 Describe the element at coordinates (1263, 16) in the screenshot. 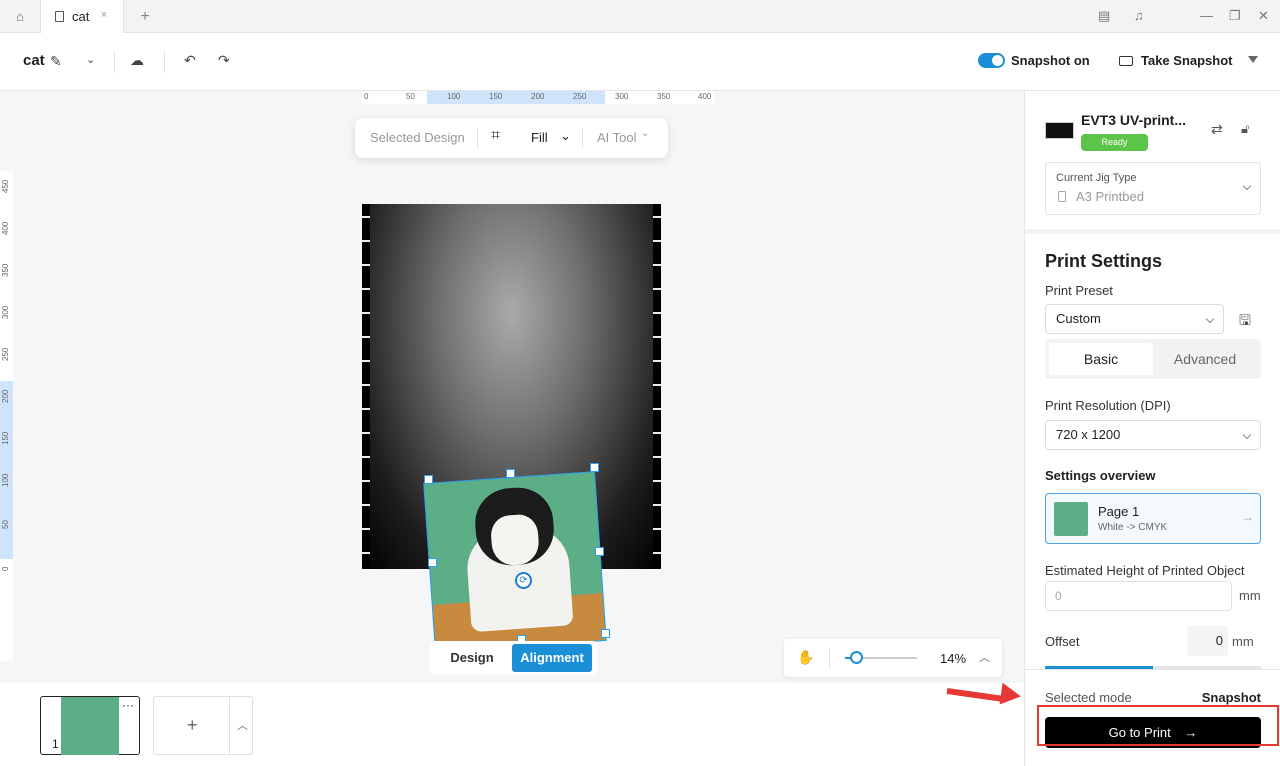

I see `window-close-icon: ✕` at that location.